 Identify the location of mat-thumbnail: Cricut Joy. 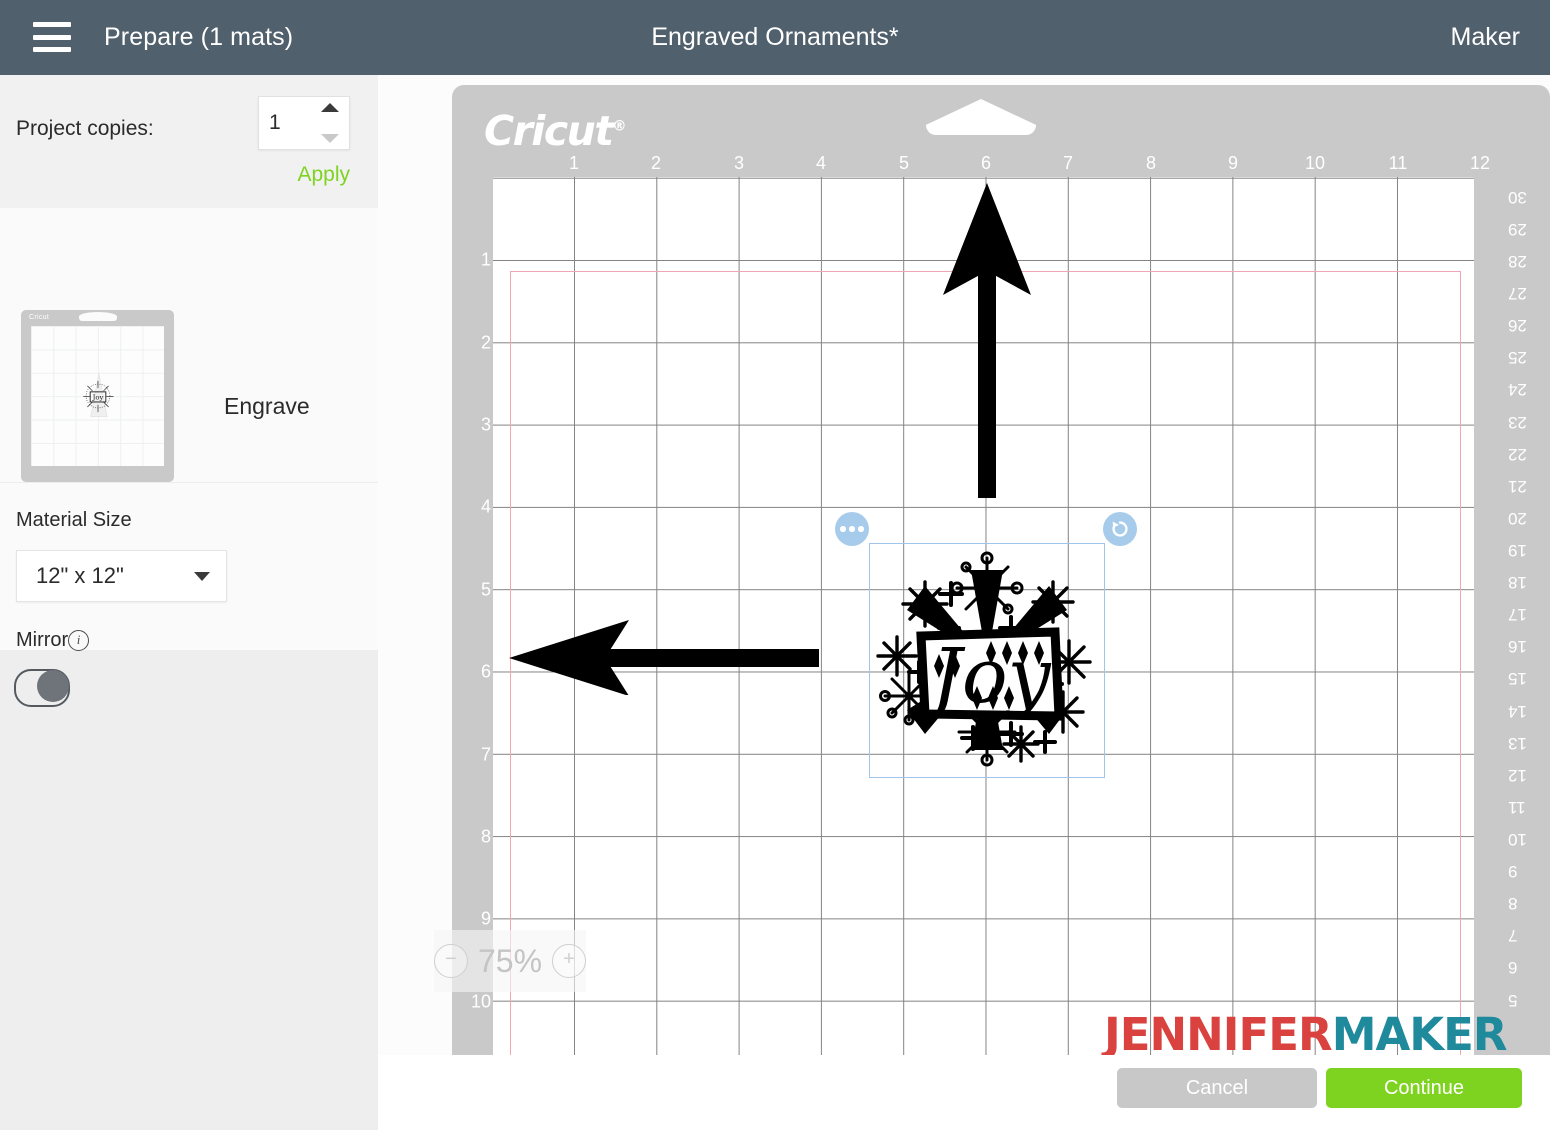
(97, 396).